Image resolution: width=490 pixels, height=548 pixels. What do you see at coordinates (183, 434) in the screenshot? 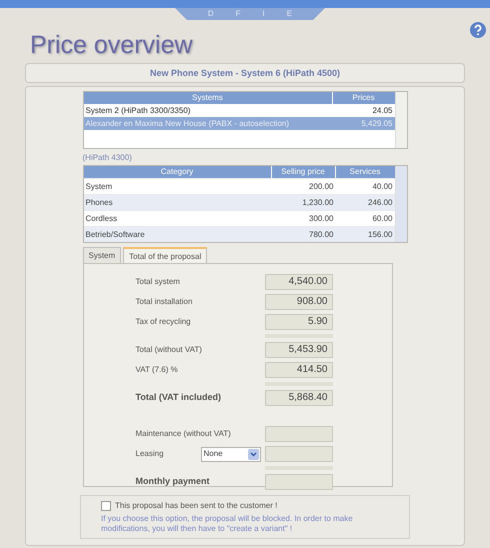
I see `payment-label: Maintenance (without VAT)` at bounding box center [183, 434].